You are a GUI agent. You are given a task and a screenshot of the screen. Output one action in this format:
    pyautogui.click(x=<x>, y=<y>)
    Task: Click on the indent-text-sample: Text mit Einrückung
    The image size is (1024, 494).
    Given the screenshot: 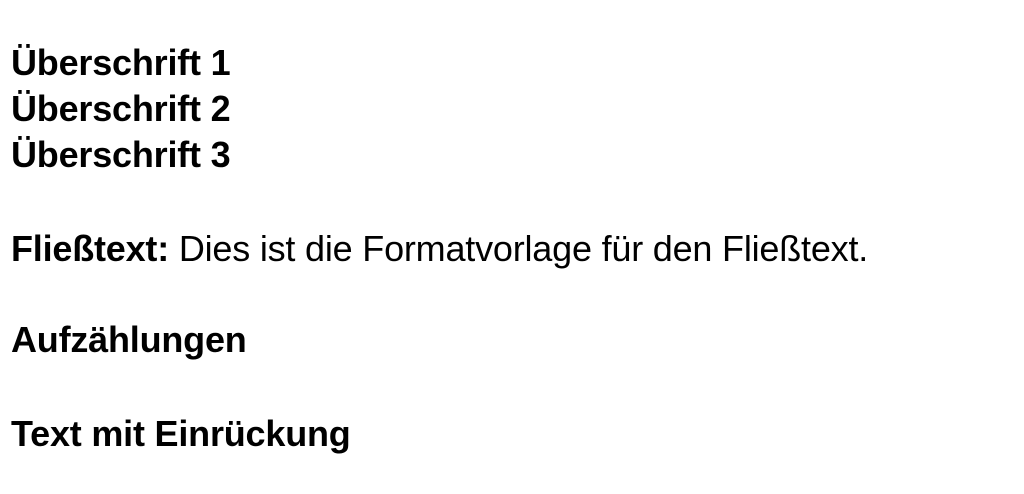 What is the action you would take?
    pyautogui.click(x=181, y=433)
    